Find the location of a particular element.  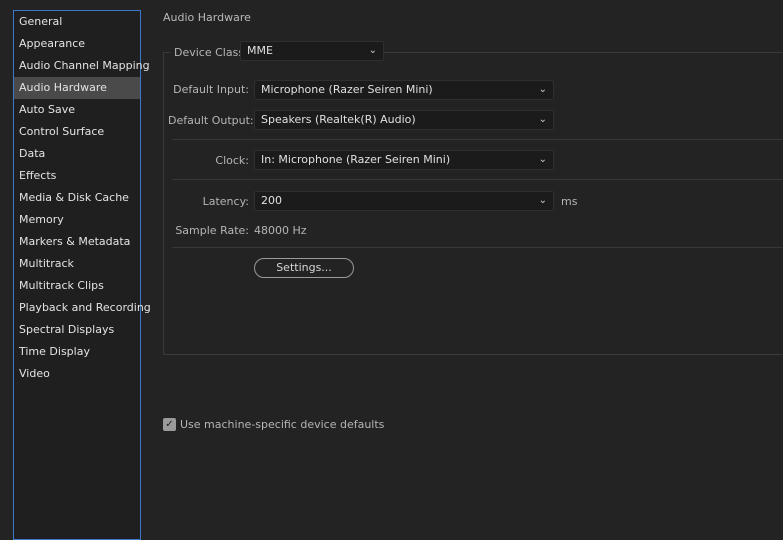

sidebar-item-multitrack: Multitrack is located at coordinates (77, 264).